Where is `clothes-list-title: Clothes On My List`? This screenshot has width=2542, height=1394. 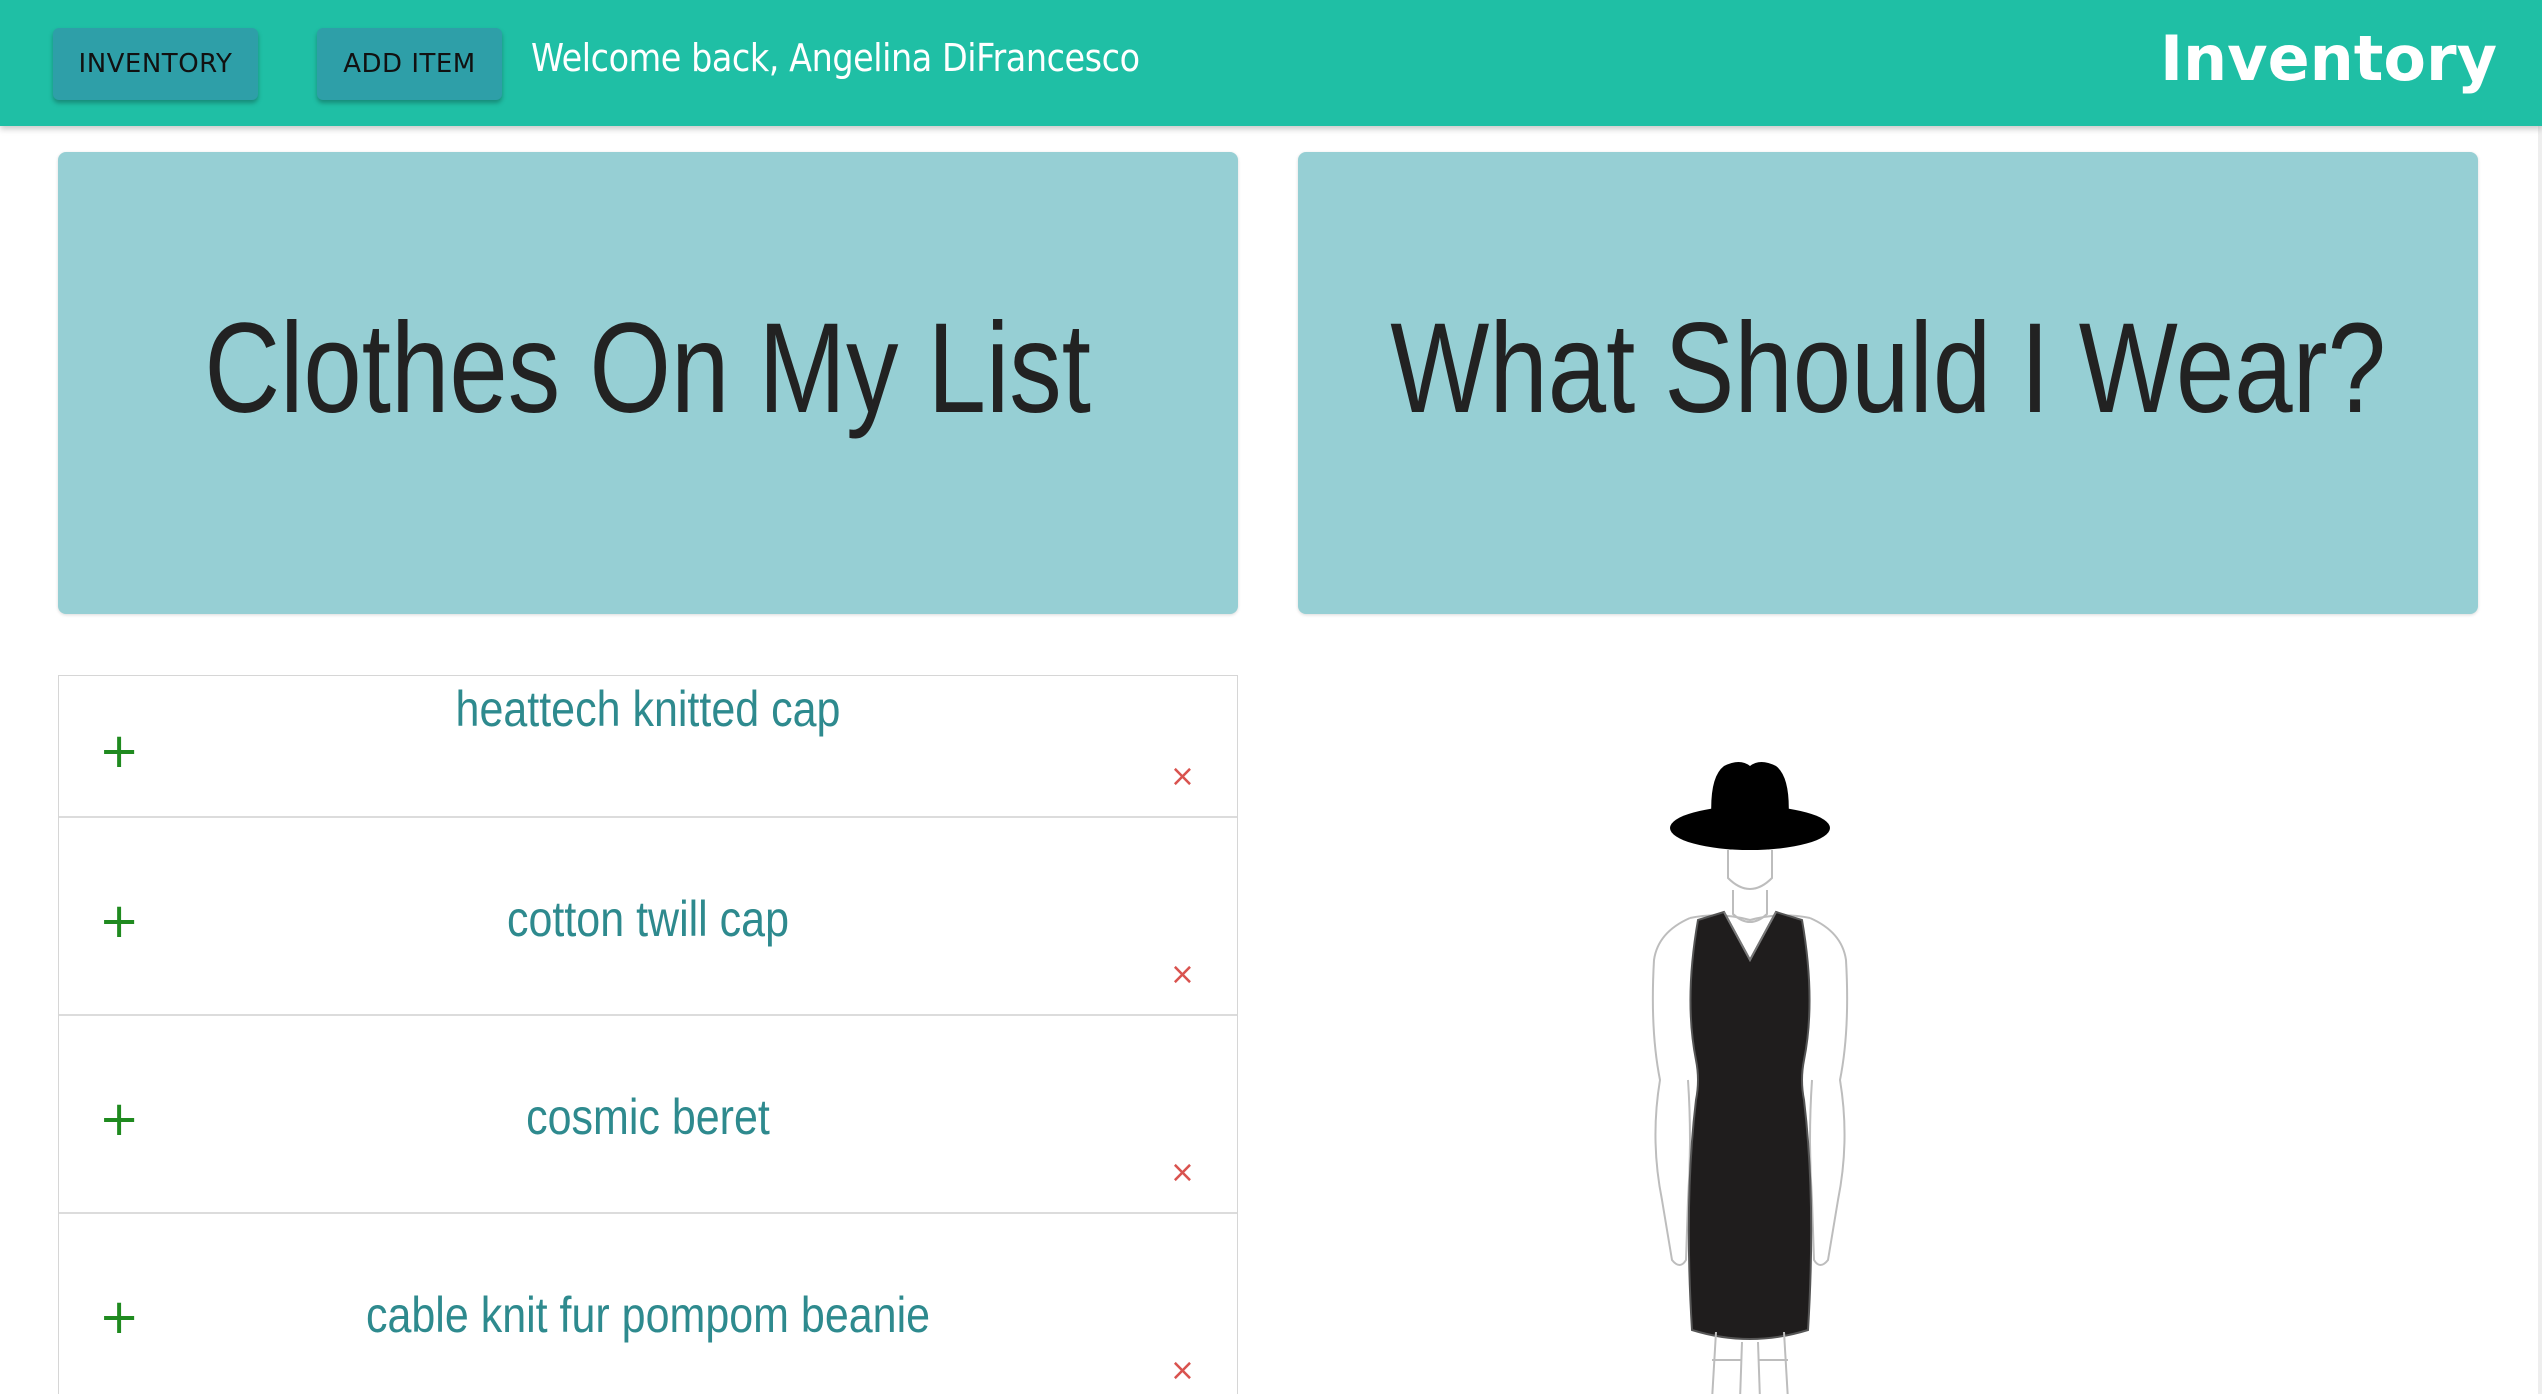
clothes-list-title: Clothes On My List is located at coordinates (648, 368).